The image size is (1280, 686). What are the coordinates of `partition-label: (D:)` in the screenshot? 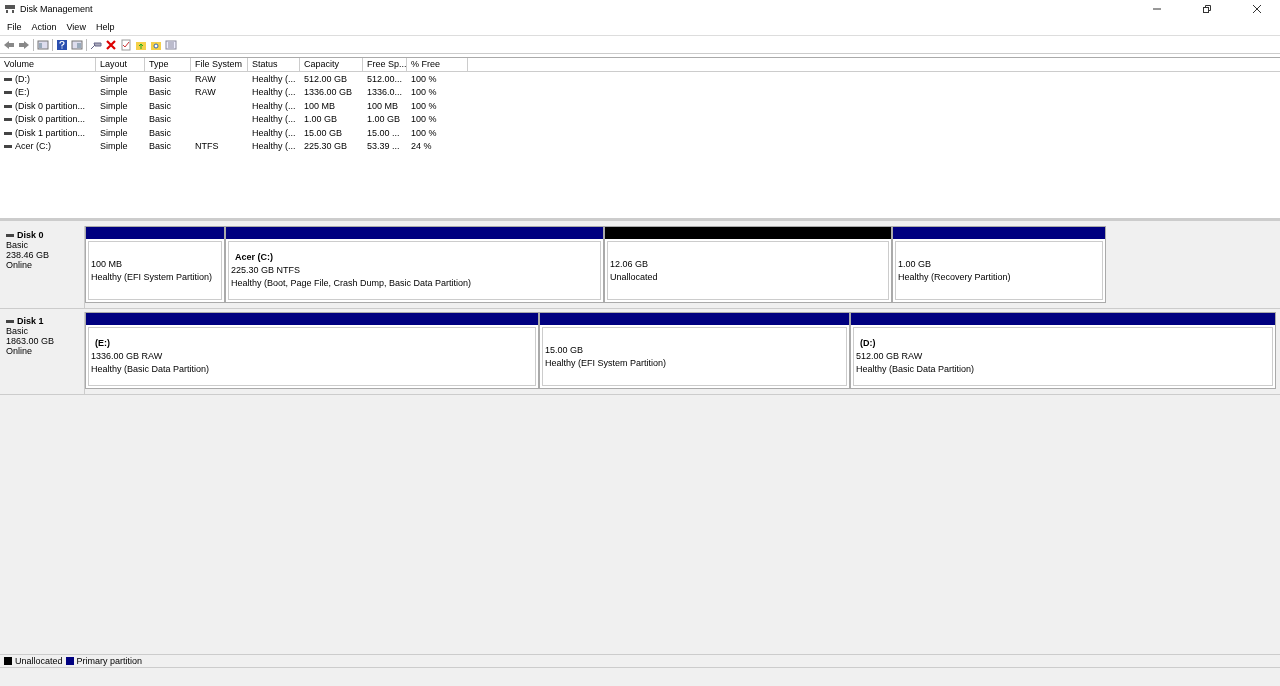 It's located at (868, 343).